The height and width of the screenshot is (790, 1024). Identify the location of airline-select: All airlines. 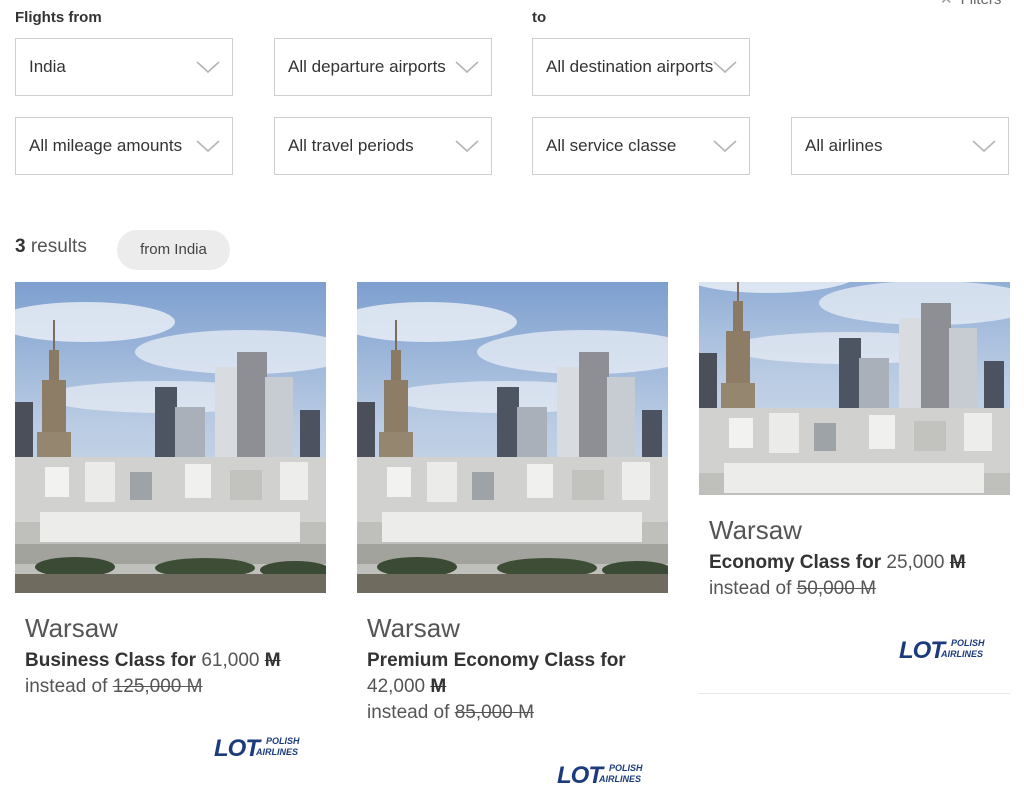
(900, 146).